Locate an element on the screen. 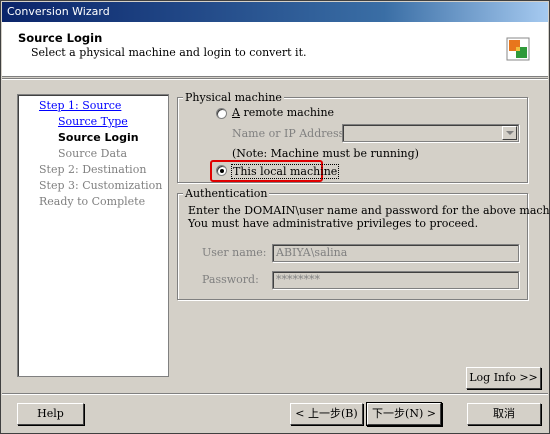 This screenshot has height=434, width=550. footer-divider is located at coordinates (275, 394).